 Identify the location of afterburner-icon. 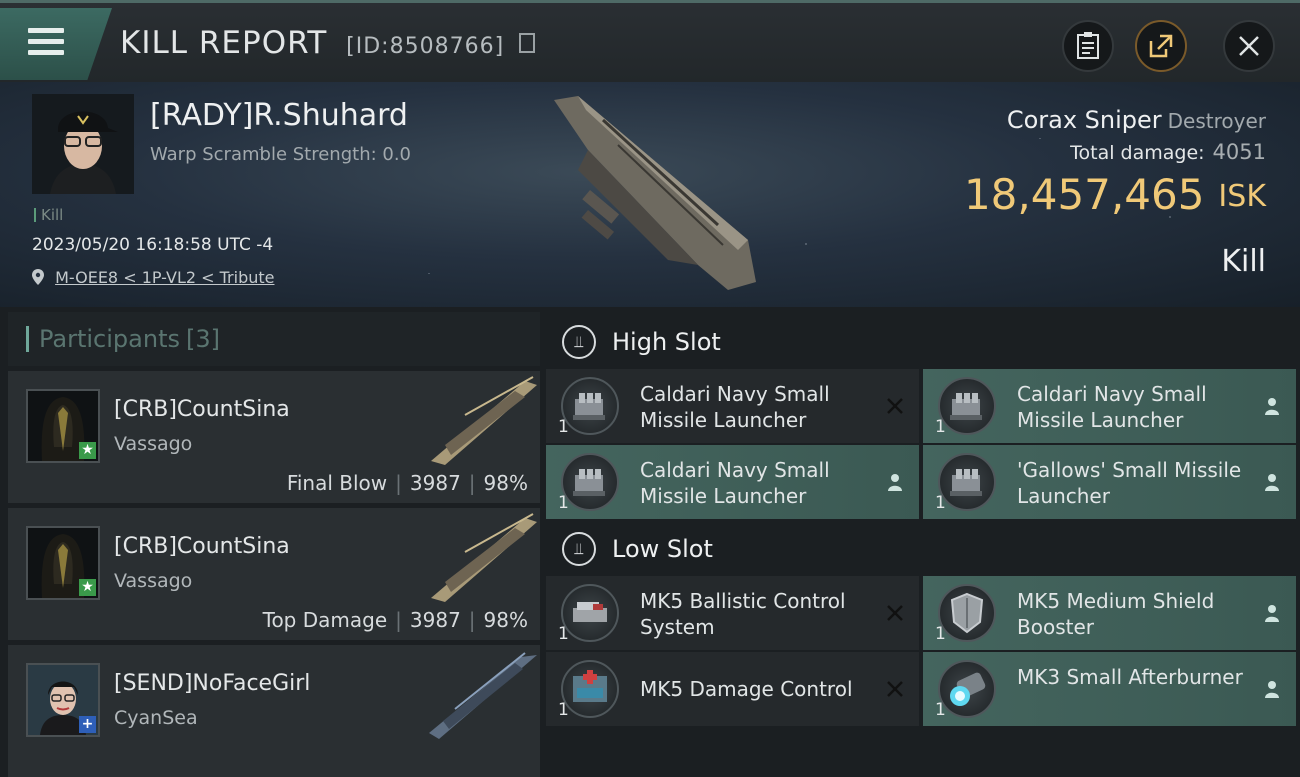
(967, 689).